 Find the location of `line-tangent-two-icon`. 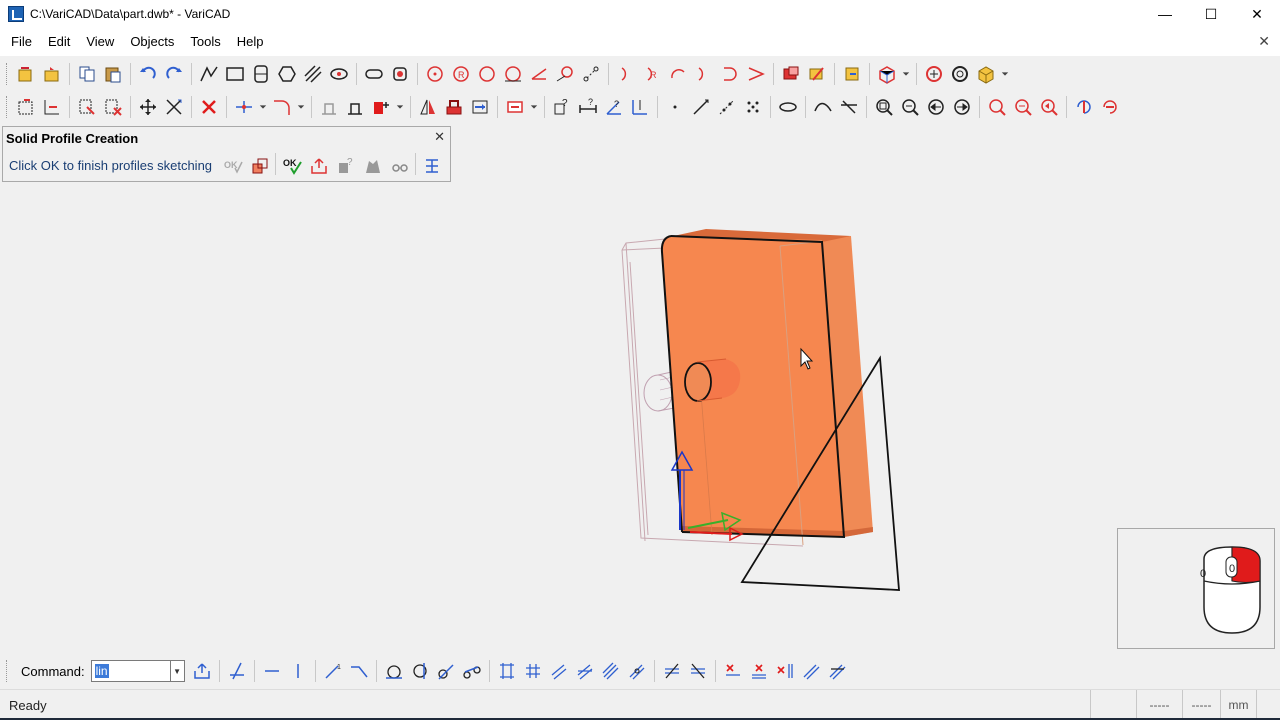

line-tangent-two-icon is located at coordinates (446, 671).